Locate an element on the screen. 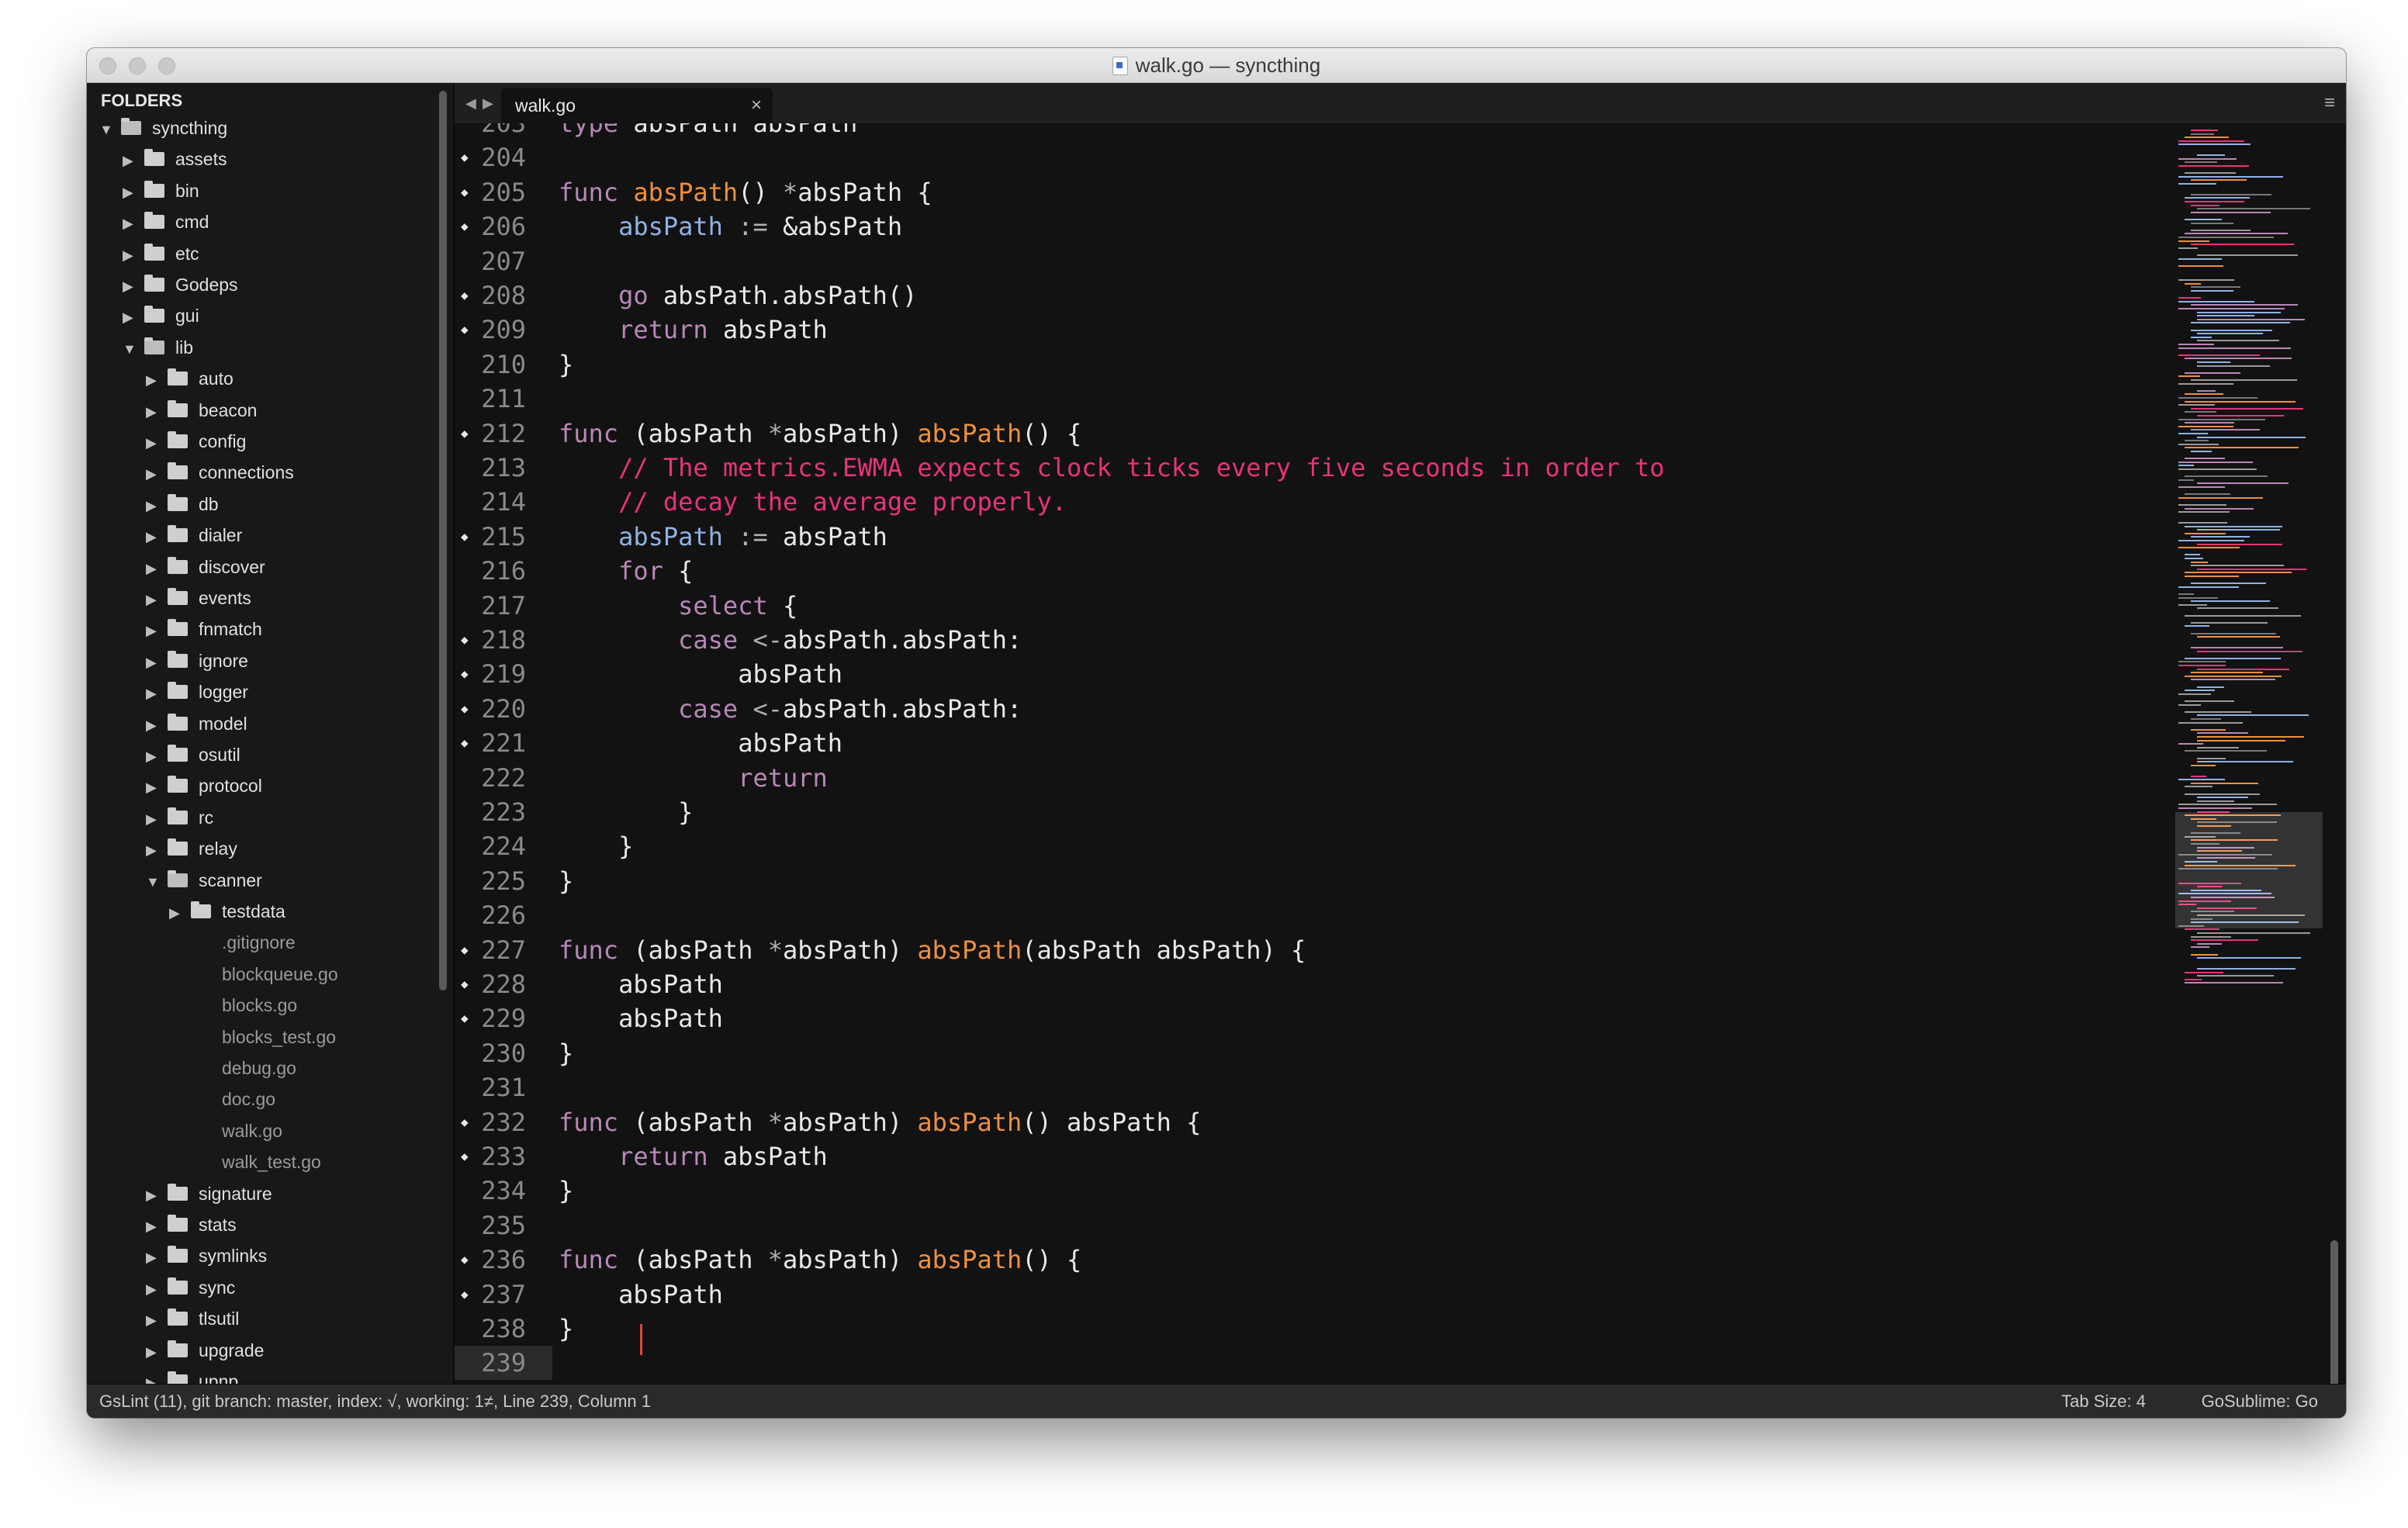 Image resolution: width=2408 pixels, height=1528 pixels. folder-item: ▶ config is located at coordinates (196, 441).